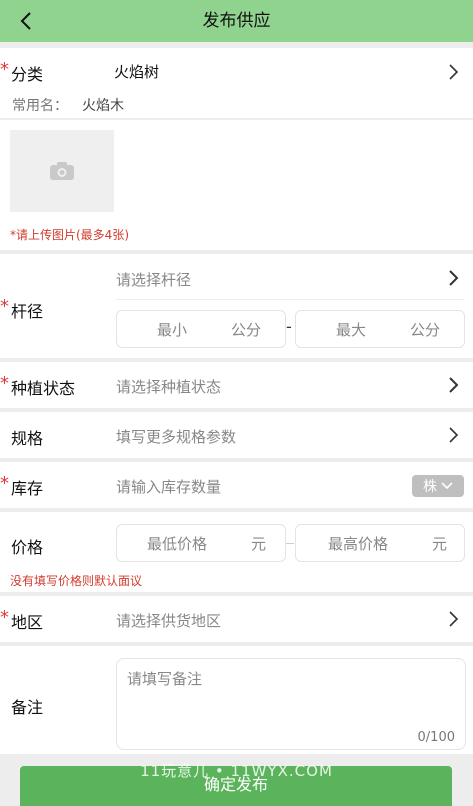 This screenshot has width=473, height=806. I want to click on stock-label: 库存, so click(27, 488).